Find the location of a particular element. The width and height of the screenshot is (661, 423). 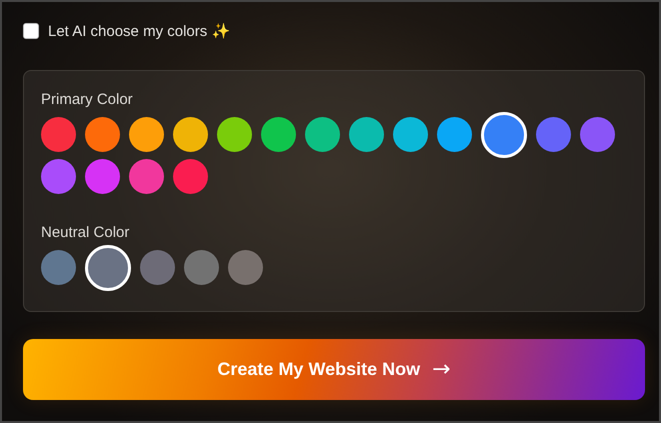

section-label: Neutral Color is located at coordinates (85, 232).